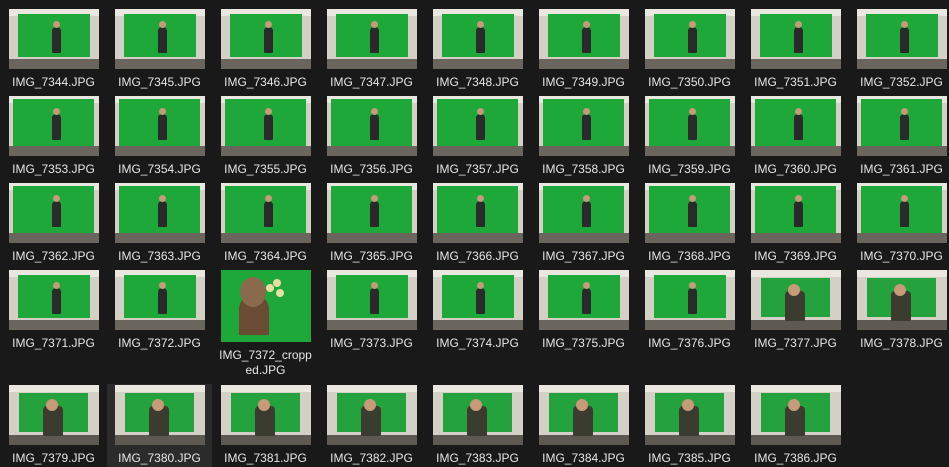 The height and width of the screenshot is (467, 949). I want to click on file-item: IMG_7360.JPG, so click(795, 136).